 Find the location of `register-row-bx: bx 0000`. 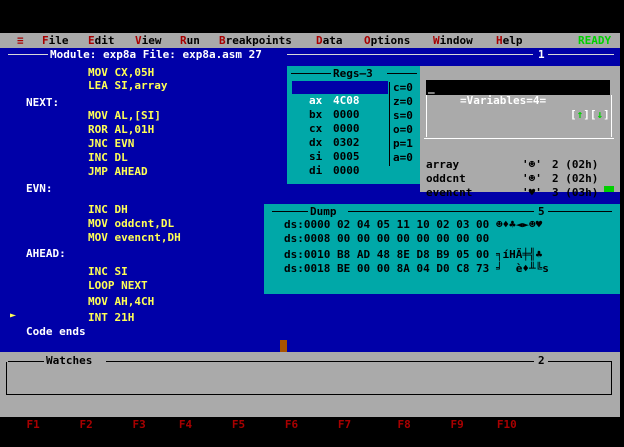

register-row-bx: bx 0000 is located at coordinates (340, 108).